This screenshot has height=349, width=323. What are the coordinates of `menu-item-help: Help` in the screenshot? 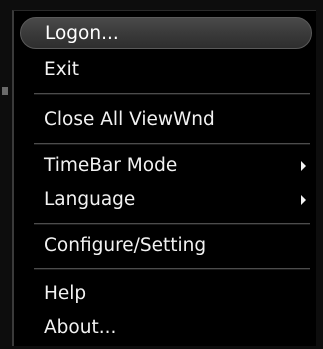 It's located at (177, 294).